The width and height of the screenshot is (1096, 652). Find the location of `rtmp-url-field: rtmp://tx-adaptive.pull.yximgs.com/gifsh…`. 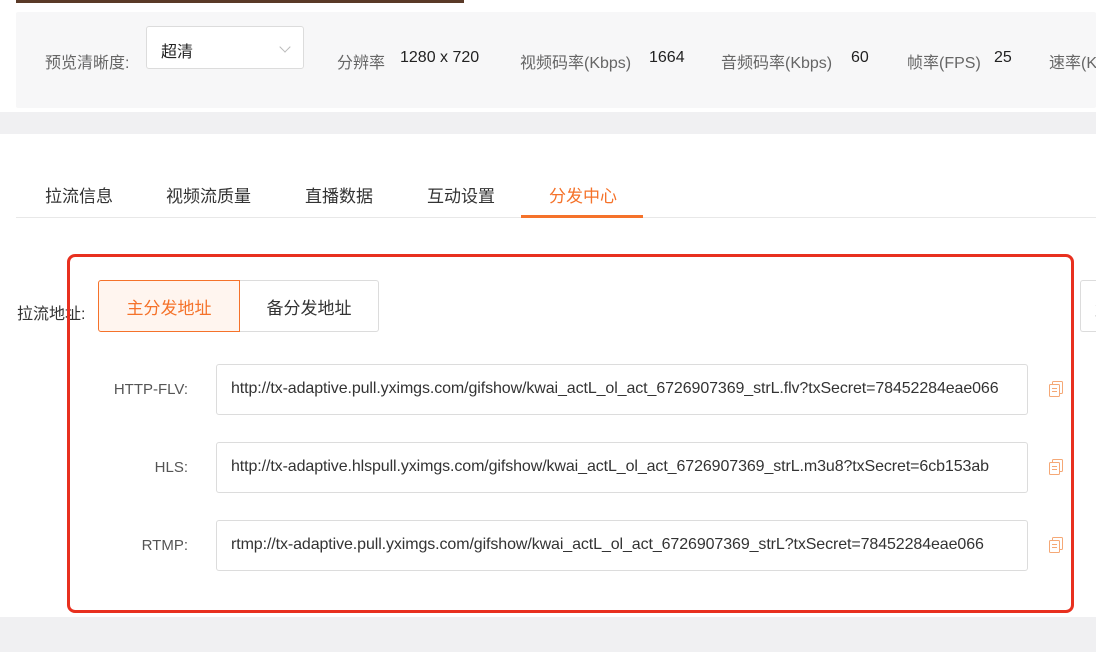

rtmp-url-field: rtmp://tx-adaptive.pull.yximgs.com/gifsh… is located at coordinates (622, 545).